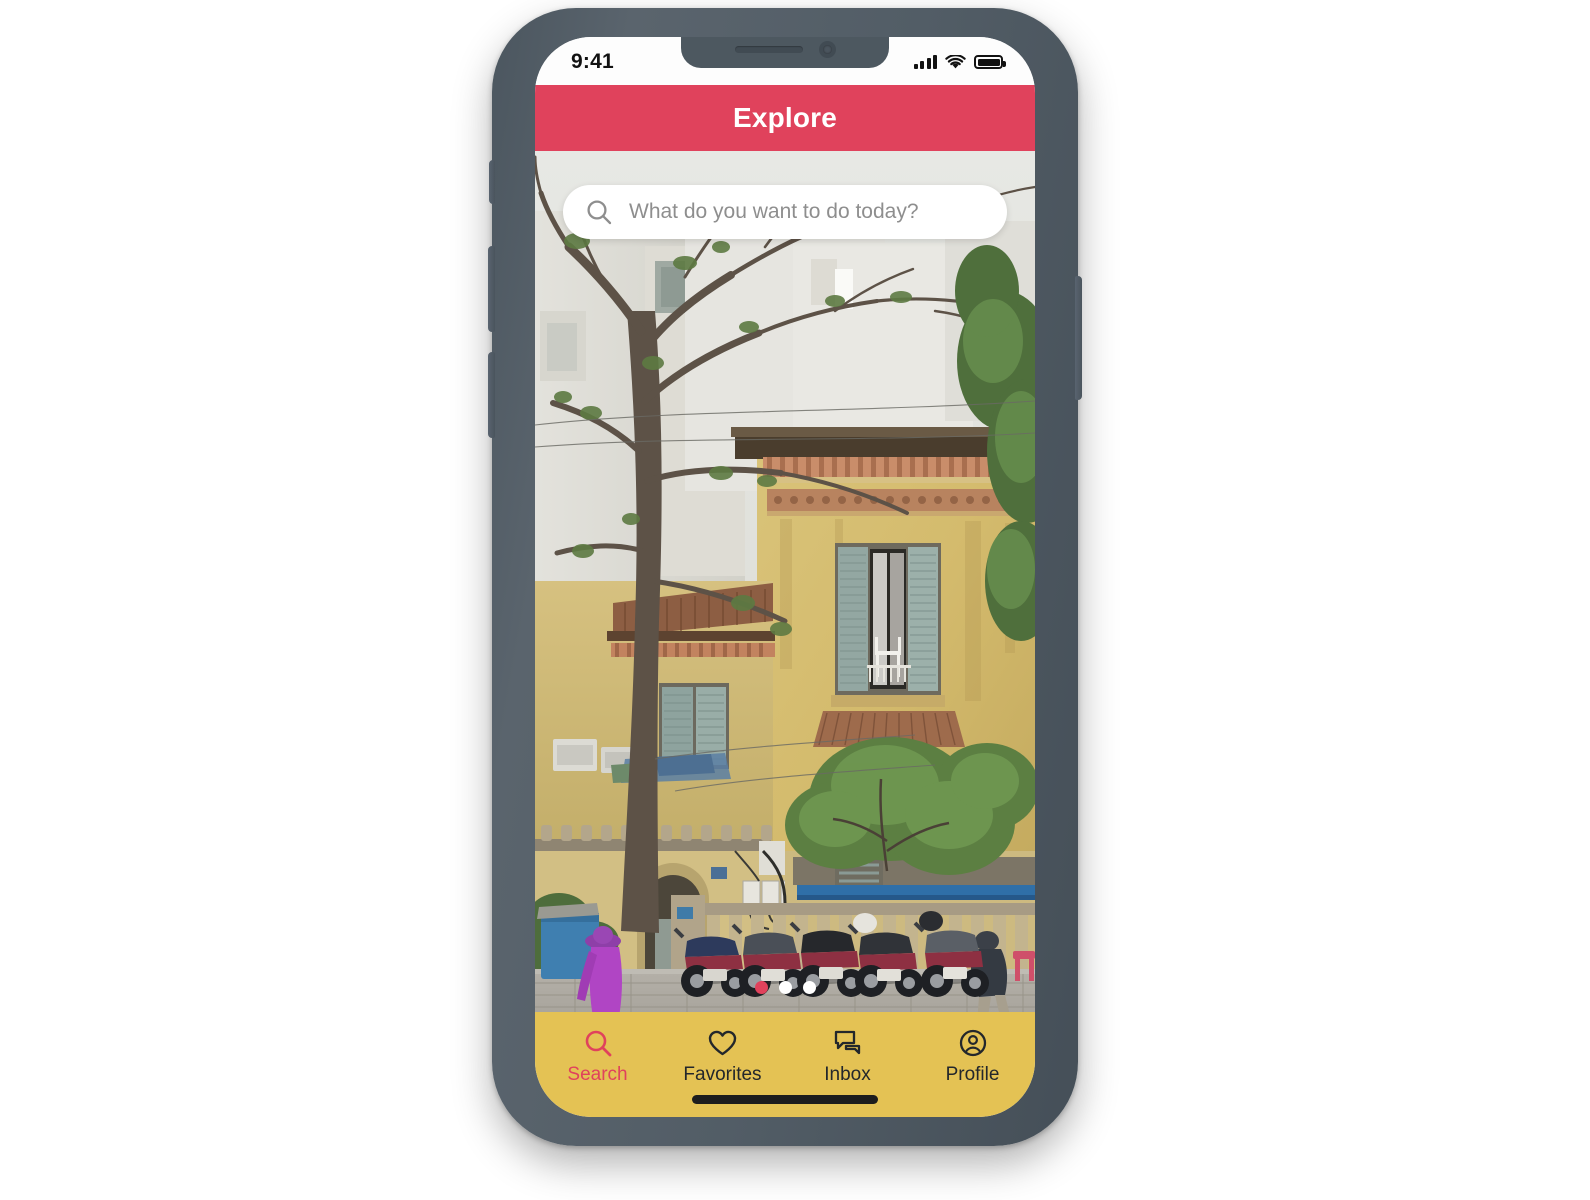 Image resolution: width=1590 pixels, height=1200 pixels. I want to click on tab-label-profile: Profile, so click(972, 1074).